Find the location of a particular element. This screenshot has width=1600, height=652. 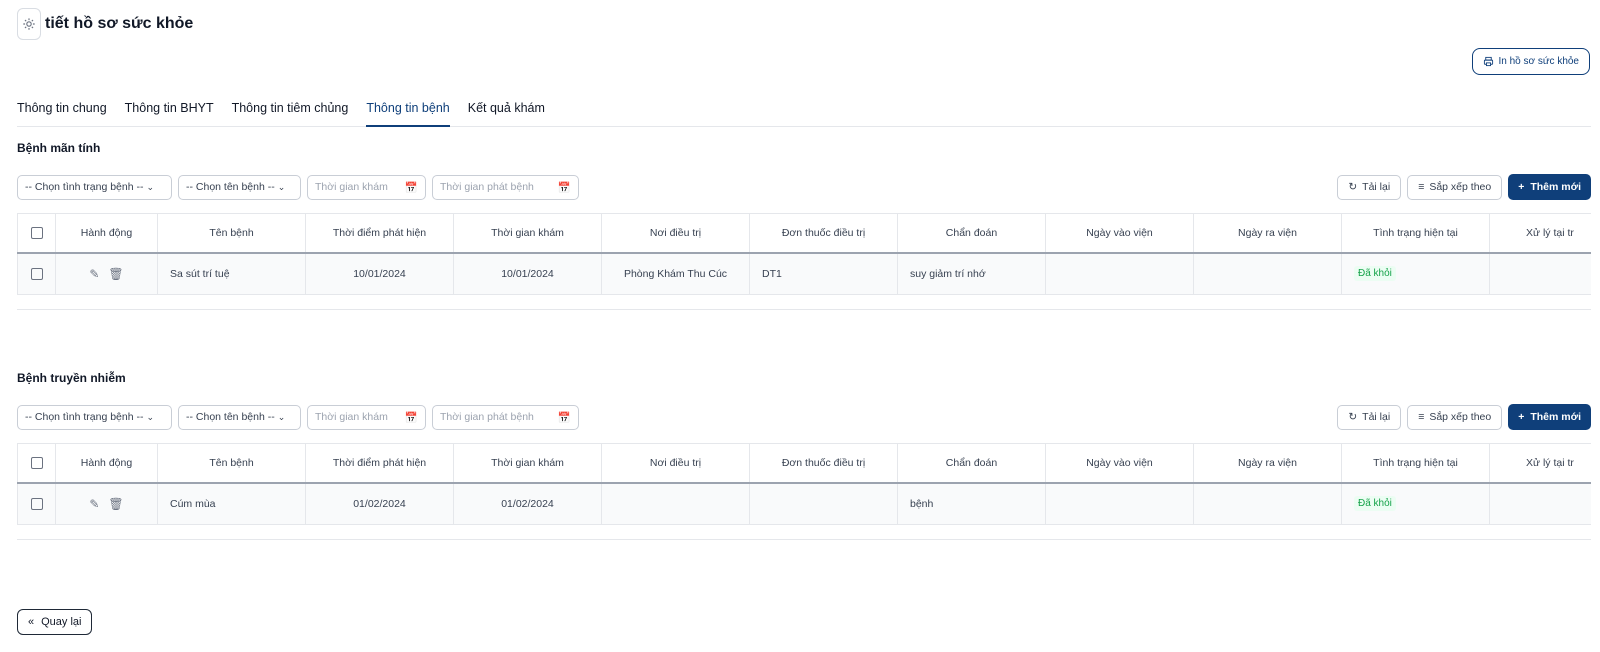

double-chevron-left-icon: « is located at coordinates (31, 622).